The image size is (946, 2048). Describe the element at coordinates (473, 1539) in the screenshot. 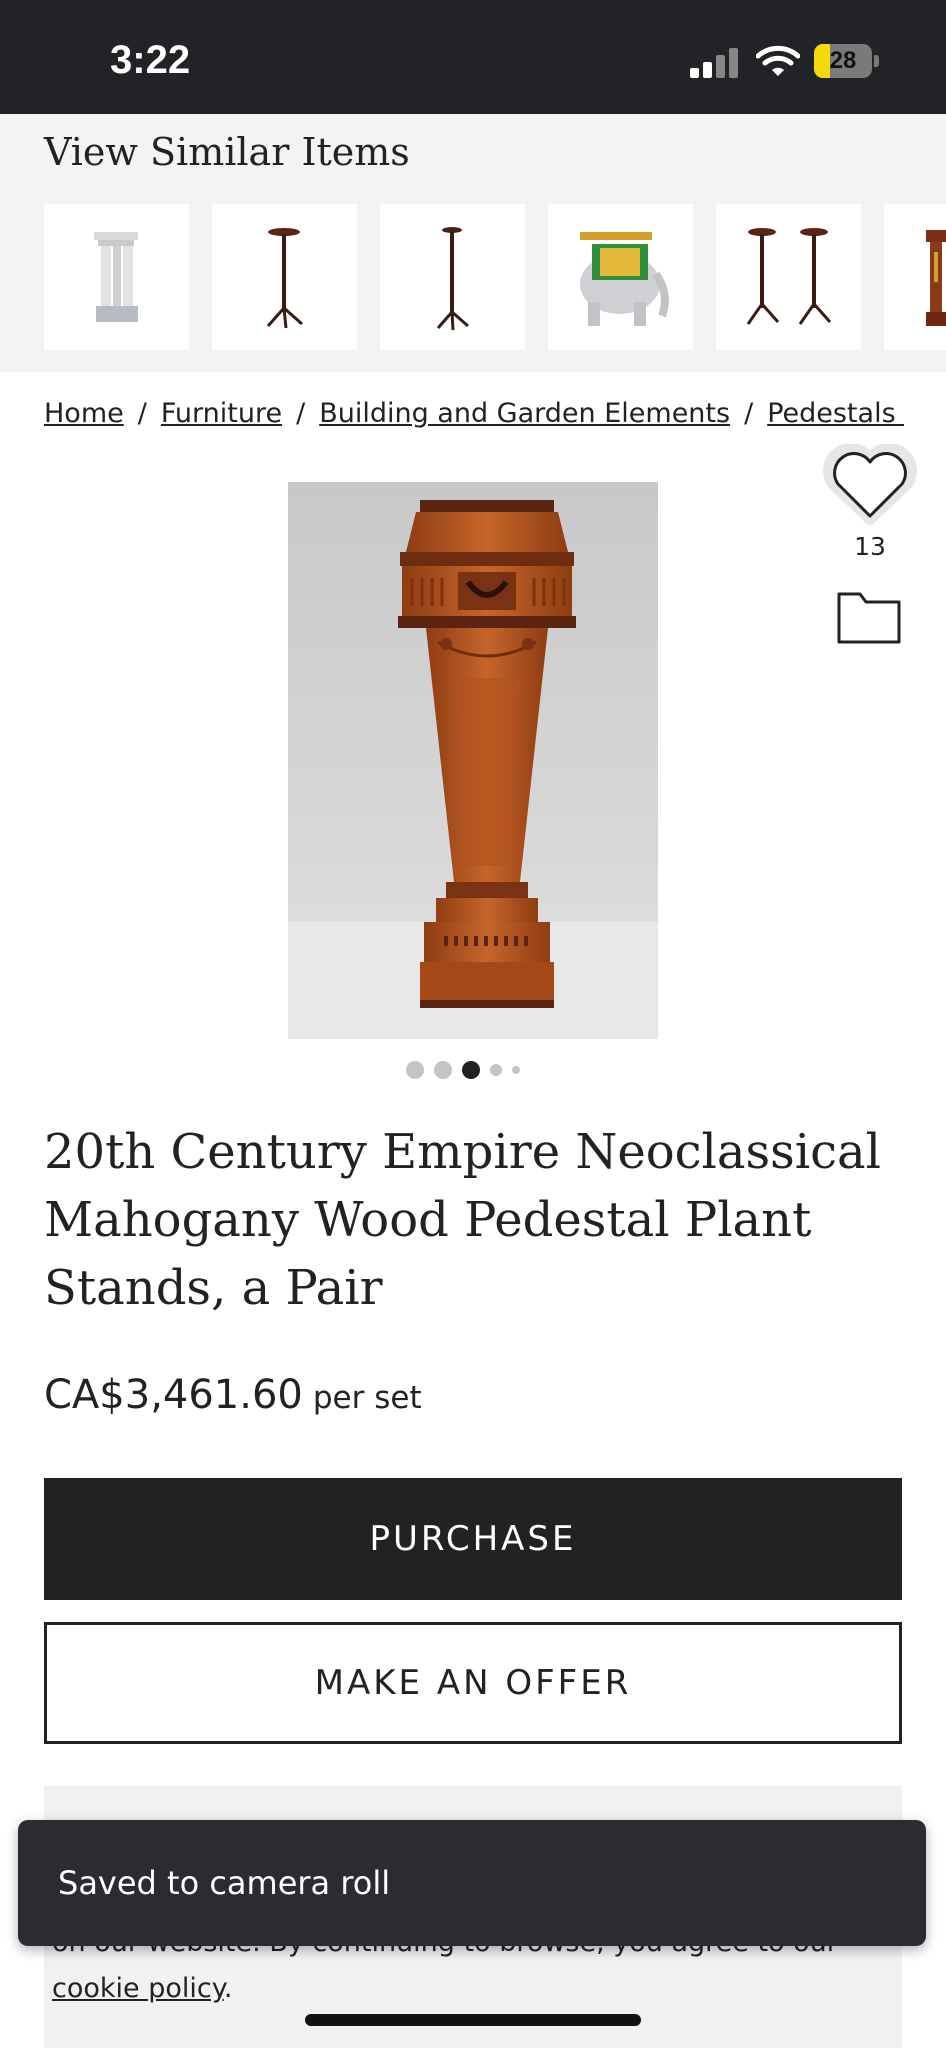

I see `purchase-button: PURCHASE` at that location.